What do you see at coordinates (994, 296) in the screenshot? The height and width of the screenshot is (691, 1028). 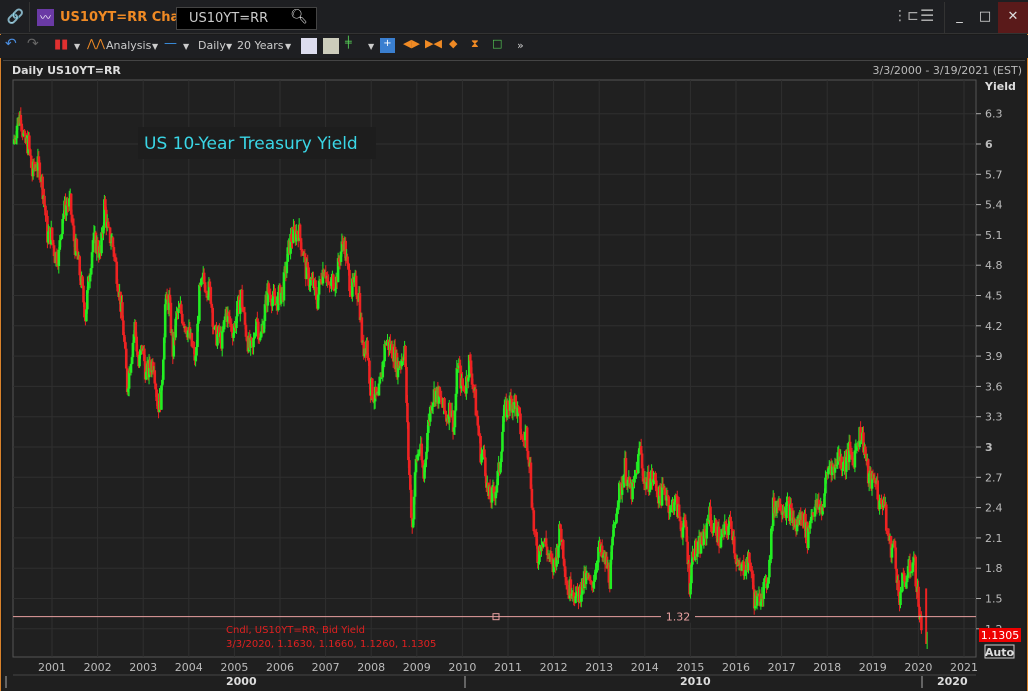 I see `y-tick-label: 4.5` at bounding box center [994, 296].